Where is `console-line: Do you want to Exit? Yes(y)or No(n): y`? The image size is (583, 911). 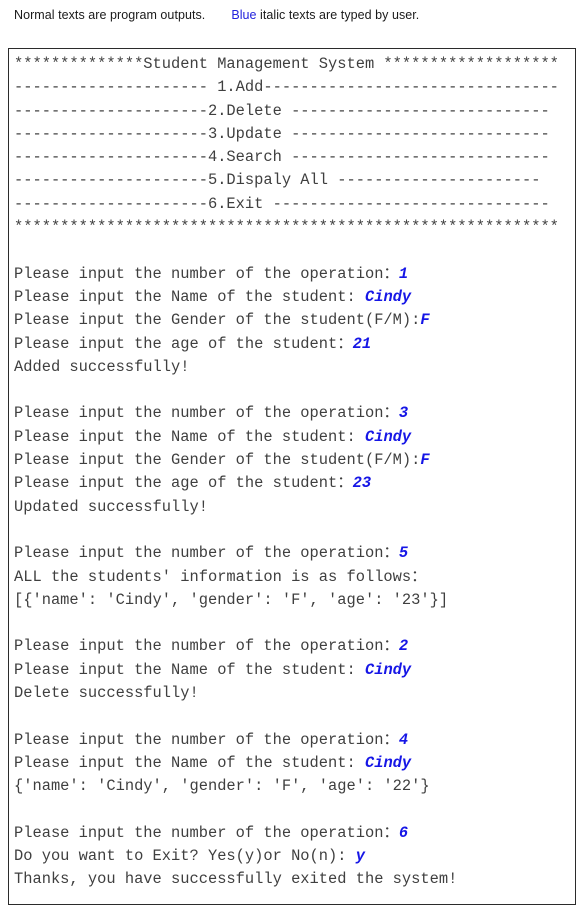
console-line: Do you want to Exit? Yes(y)or No(n): y is located at coordinates (294, 856).